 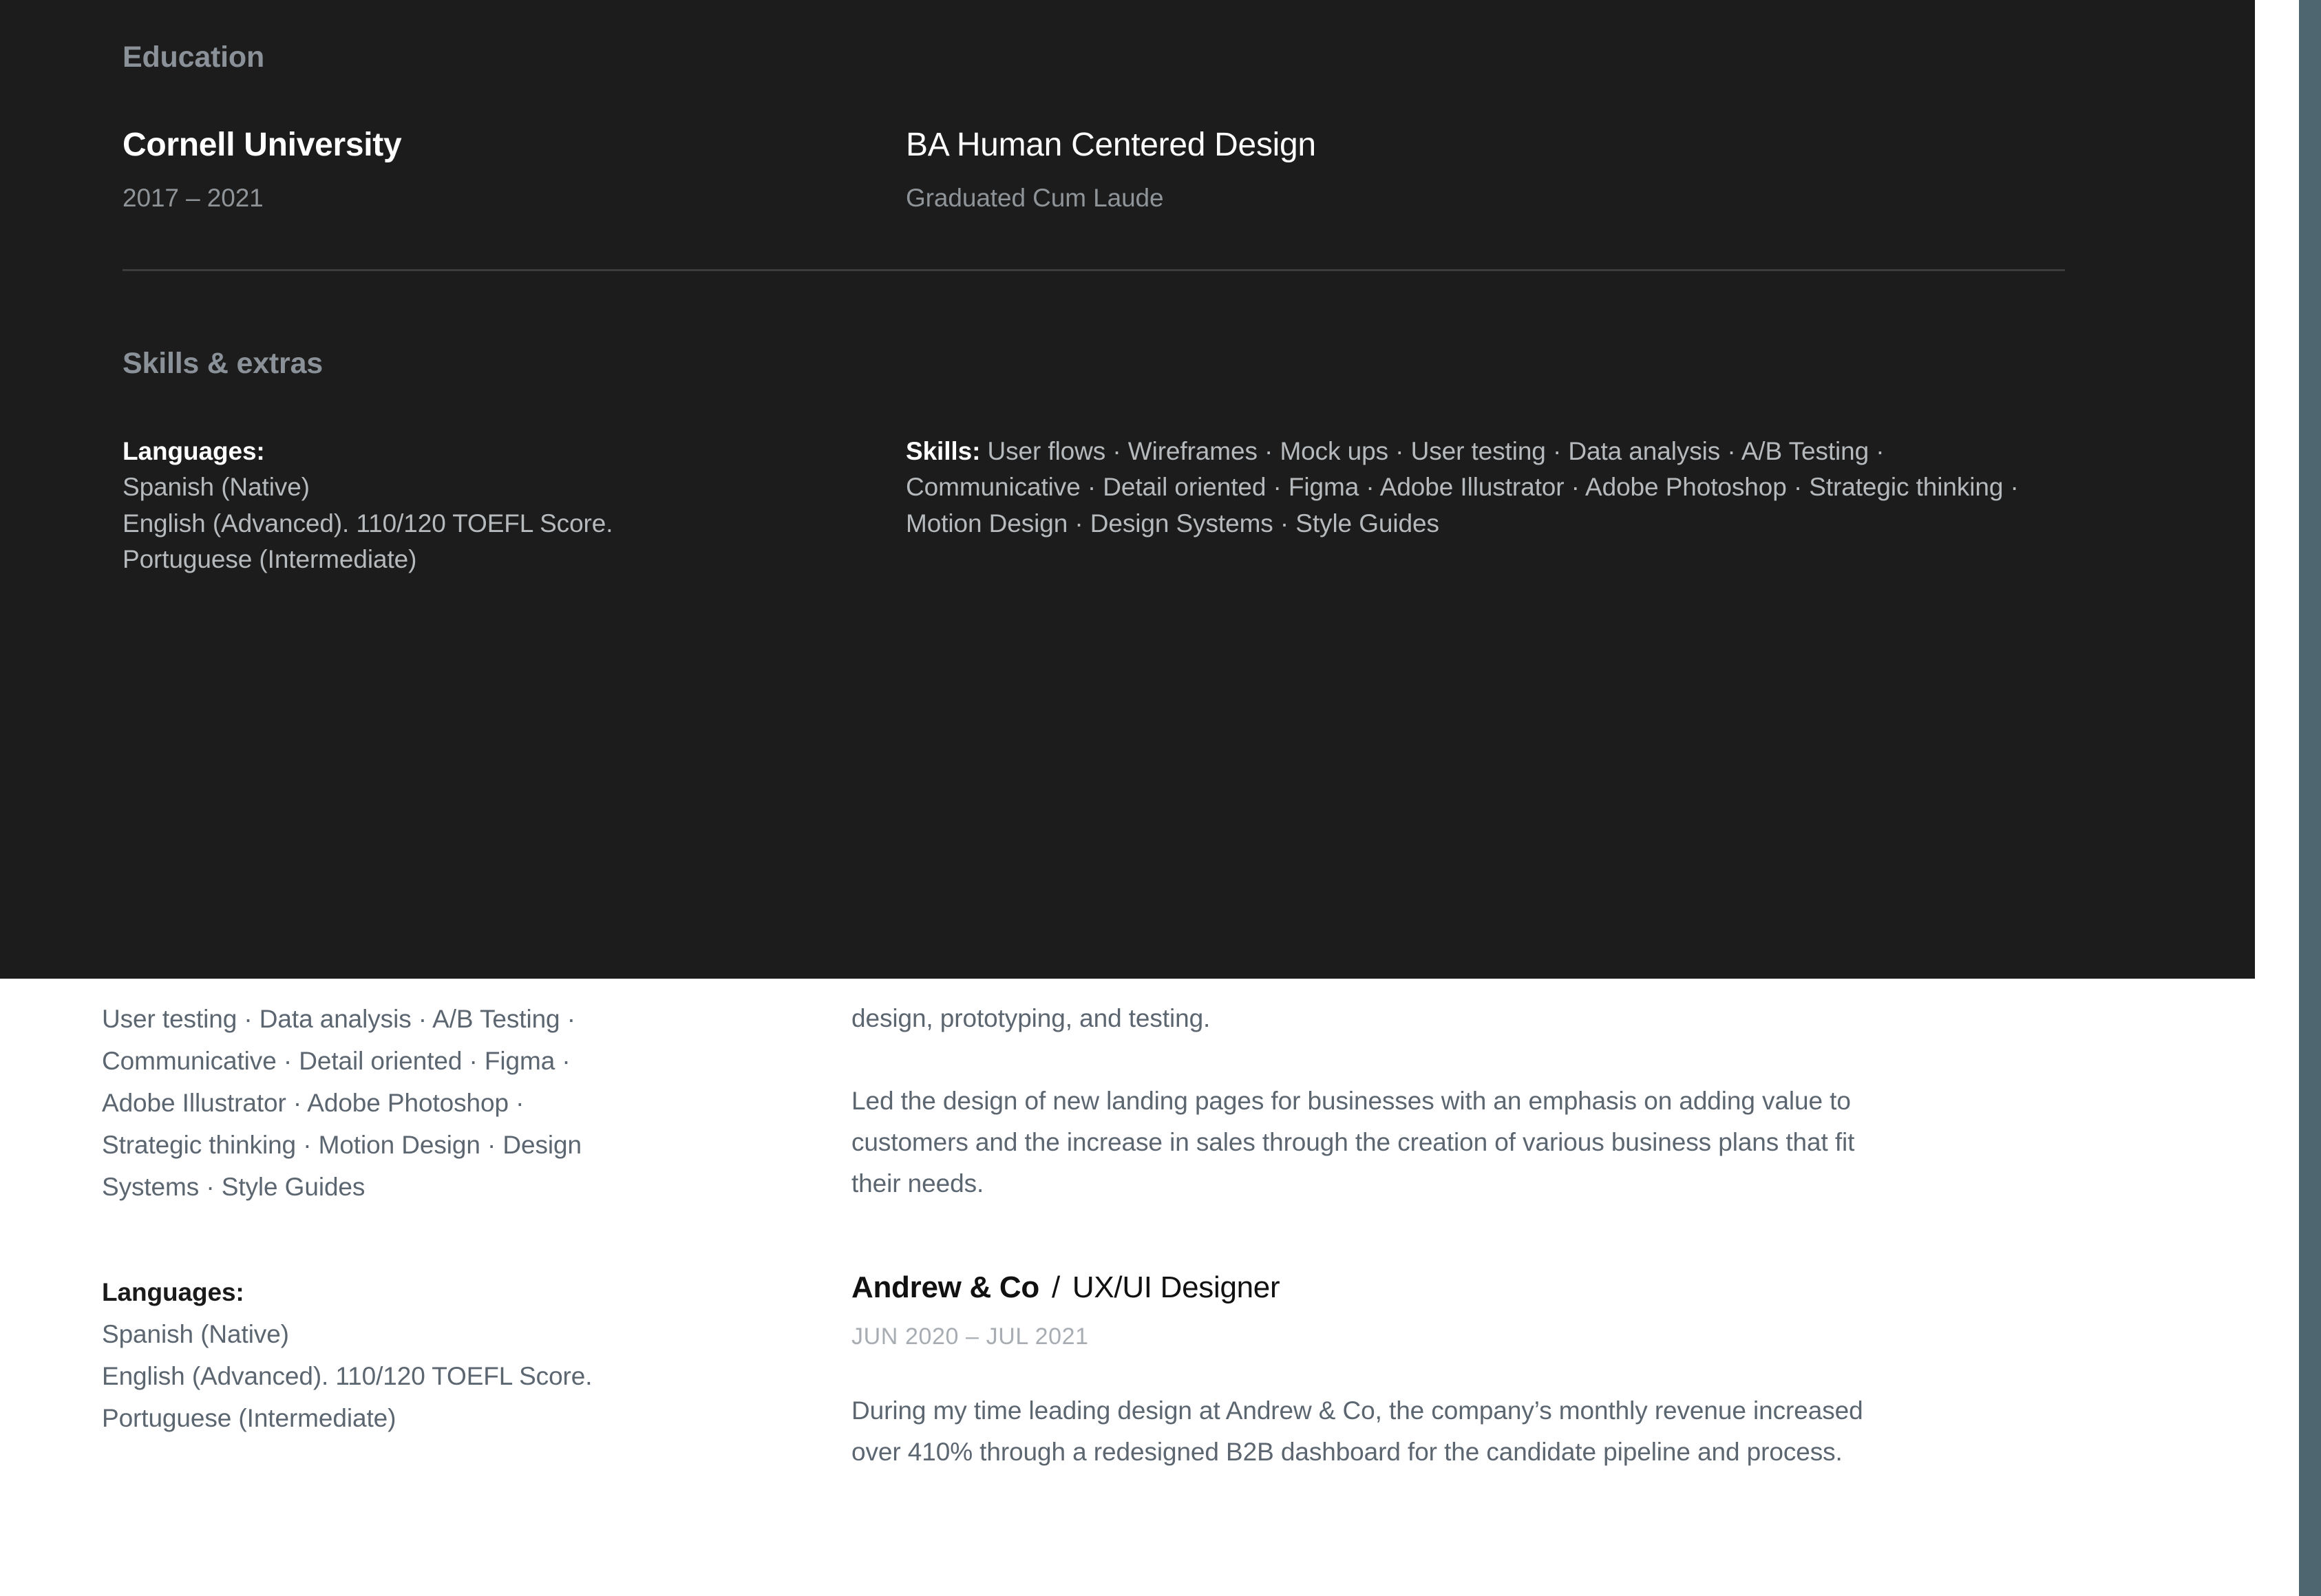 I want to click on education-degree: BA Human Centered Design, so click(x=1111, y=145).